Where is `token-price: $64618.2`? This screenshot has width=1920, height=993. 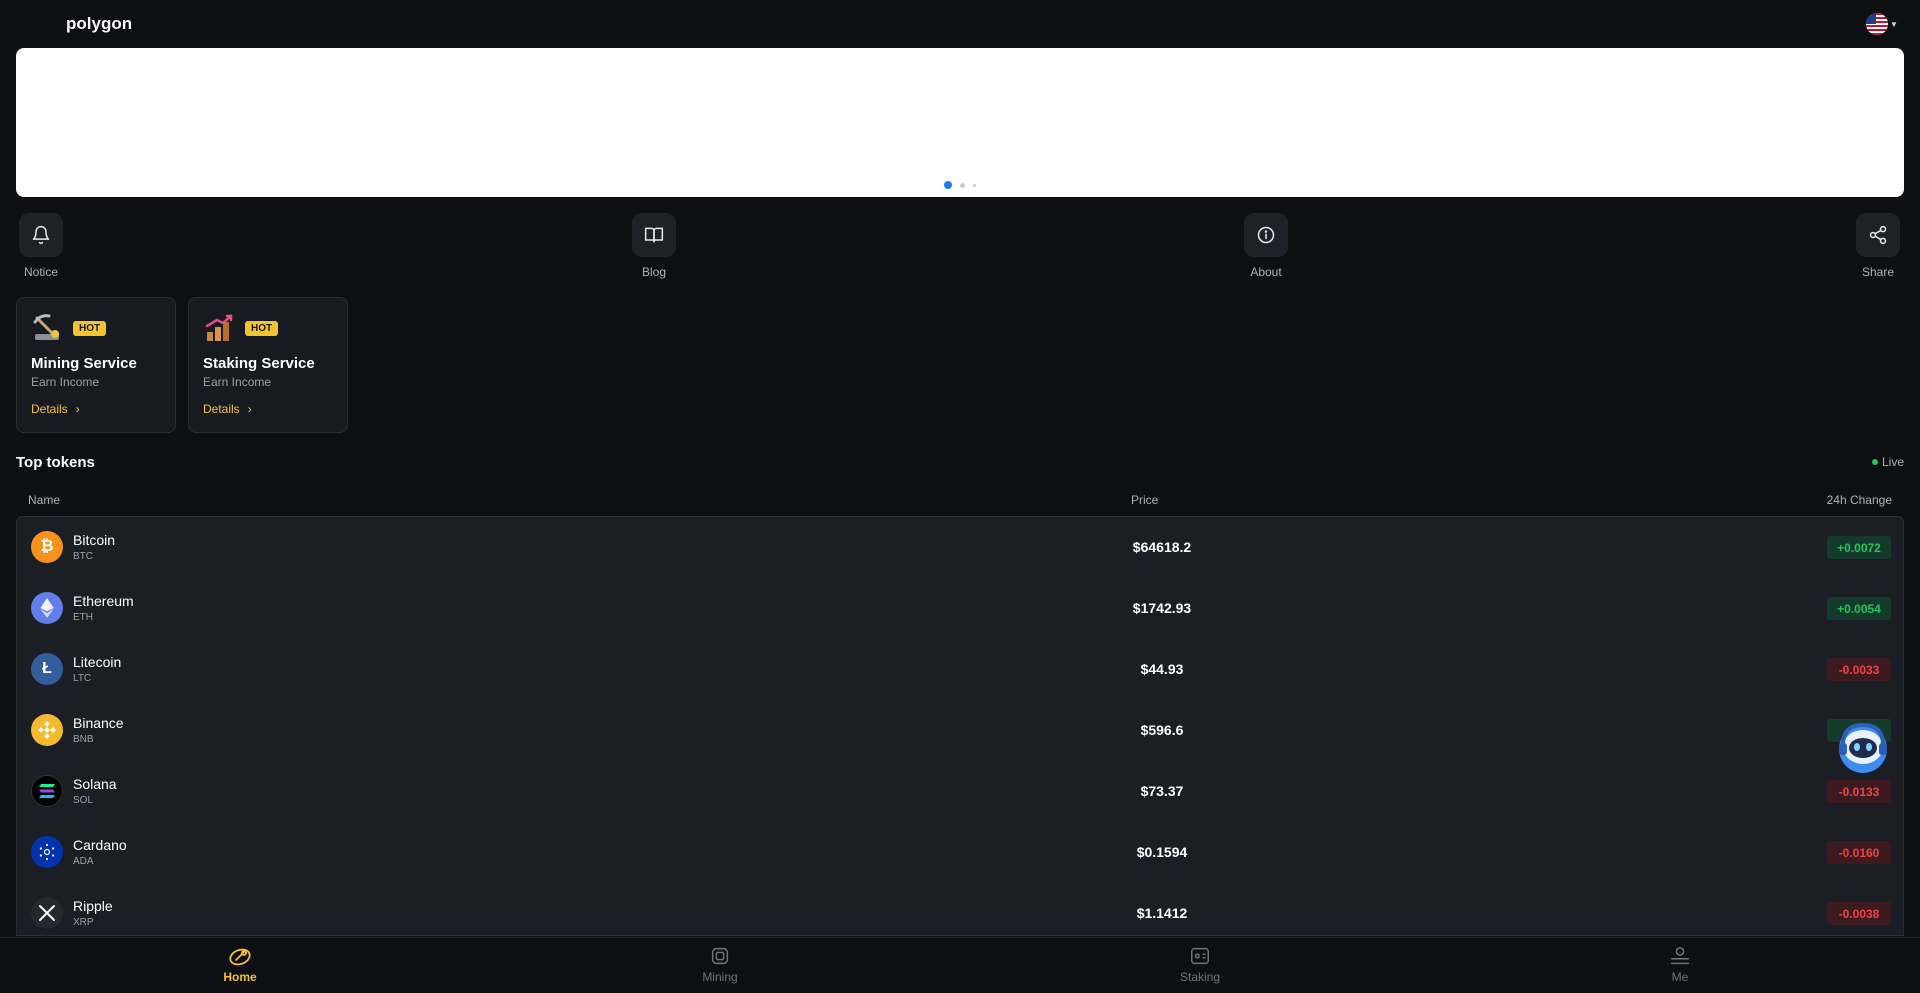
token-price: $64618.2 is located at coordinates (1162, 547).